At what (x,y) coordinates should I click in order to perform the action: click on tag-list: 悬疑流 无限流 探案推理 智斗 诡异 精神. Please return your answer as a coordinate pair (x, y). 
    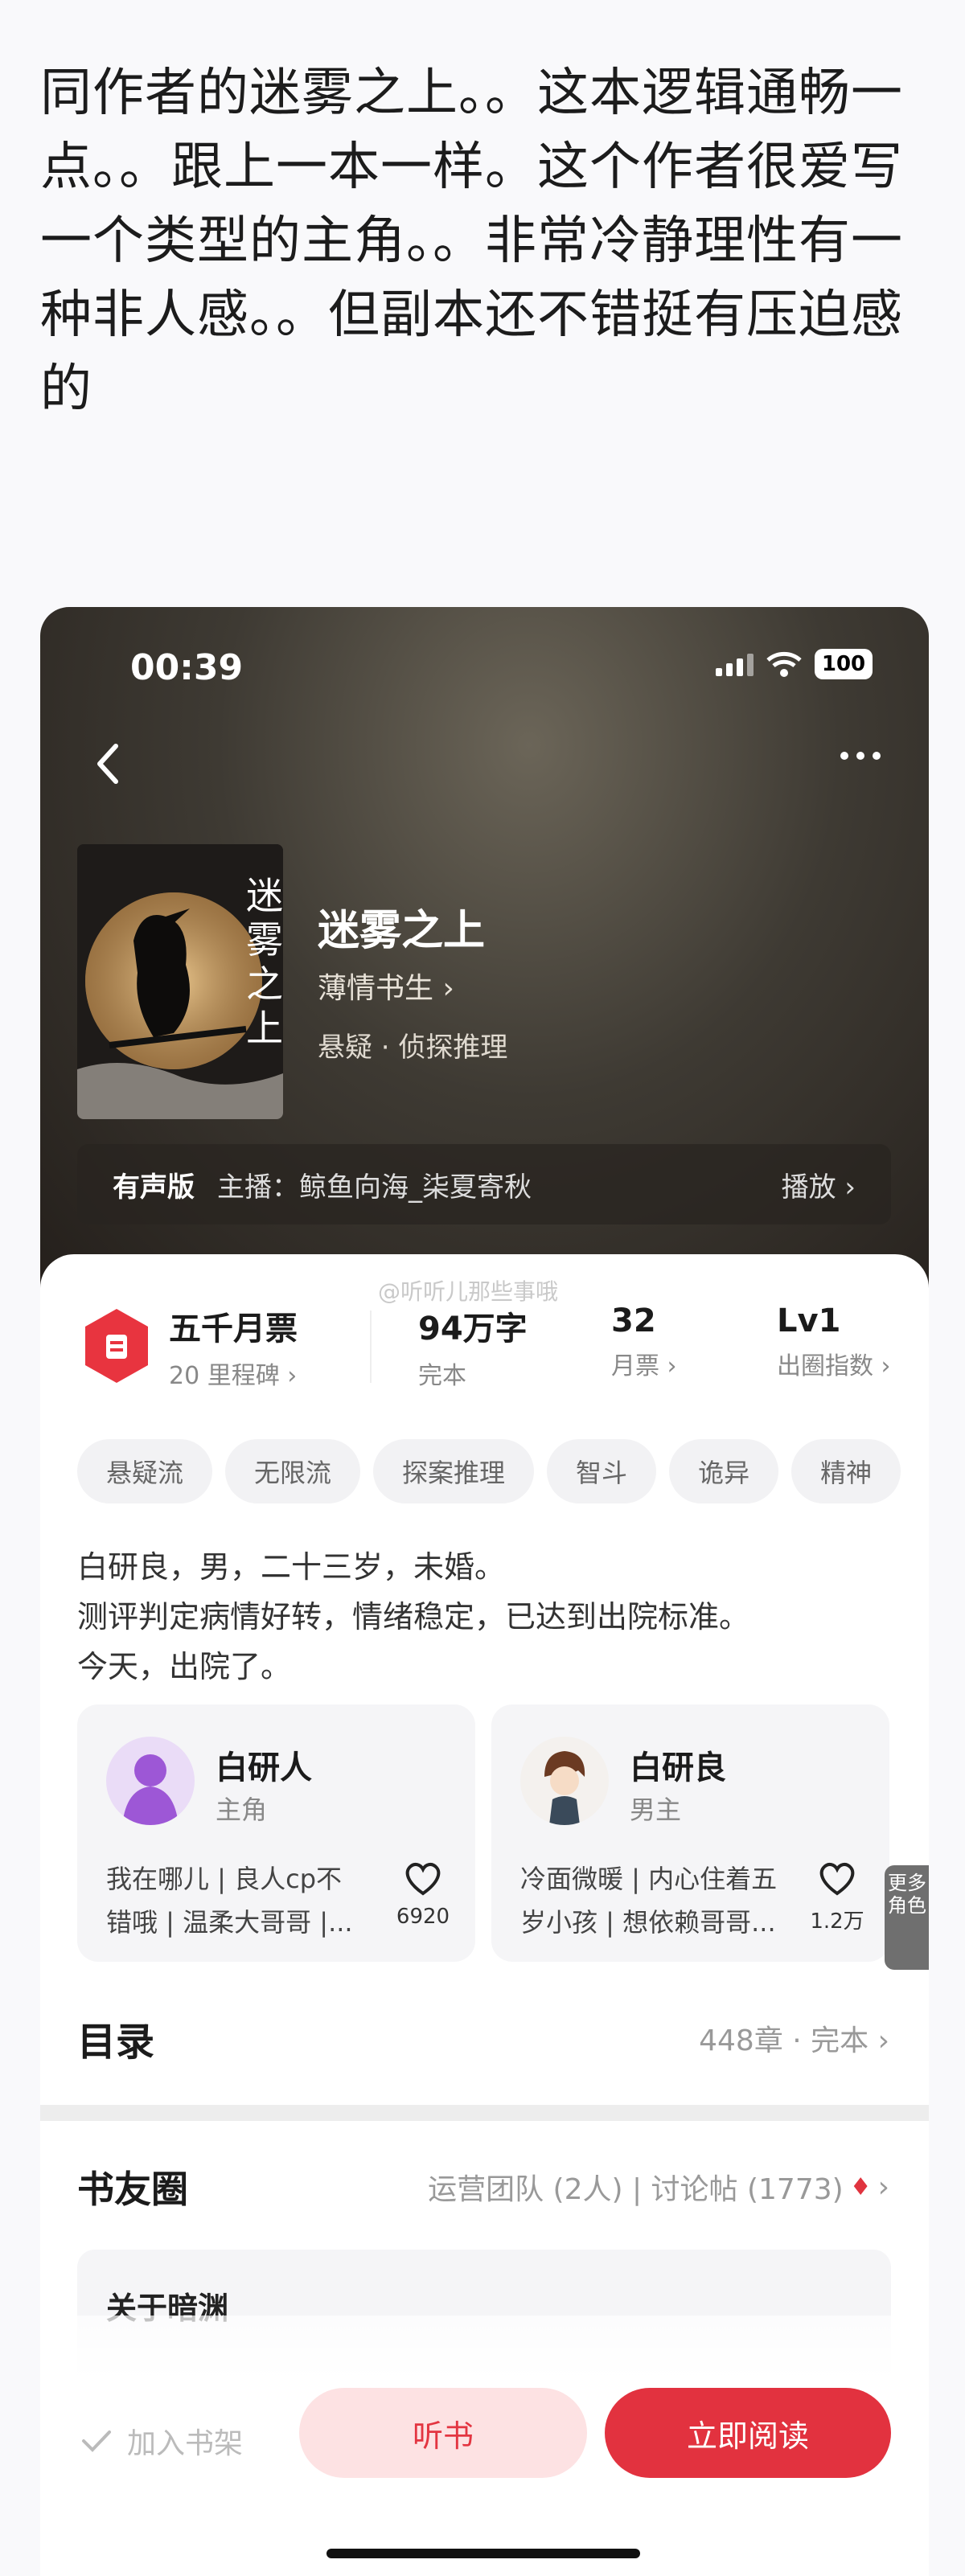
    Looking at the image, I should click on (489, 1471).